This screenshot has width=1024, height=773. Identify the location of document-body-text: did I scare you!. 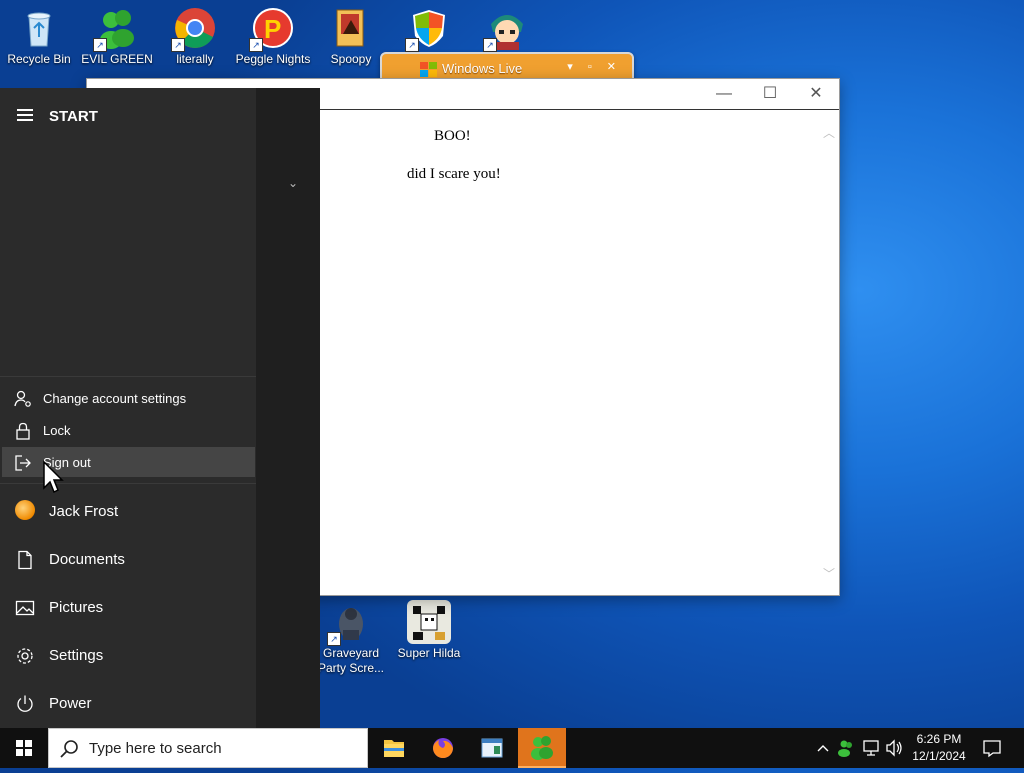
(454, 174).